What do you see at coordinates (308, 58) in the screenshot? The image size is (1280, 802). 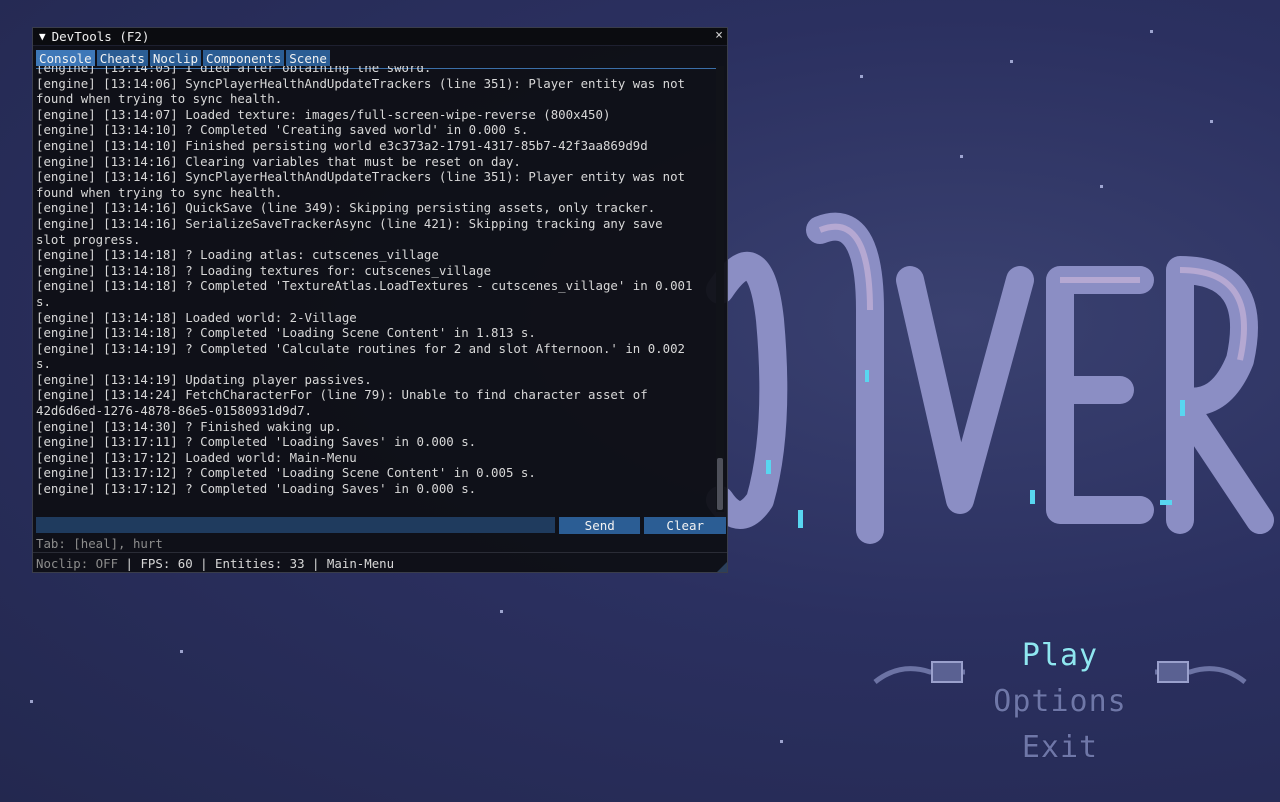 I see `tab-scene: Scene` at bounding box center [308, 58].